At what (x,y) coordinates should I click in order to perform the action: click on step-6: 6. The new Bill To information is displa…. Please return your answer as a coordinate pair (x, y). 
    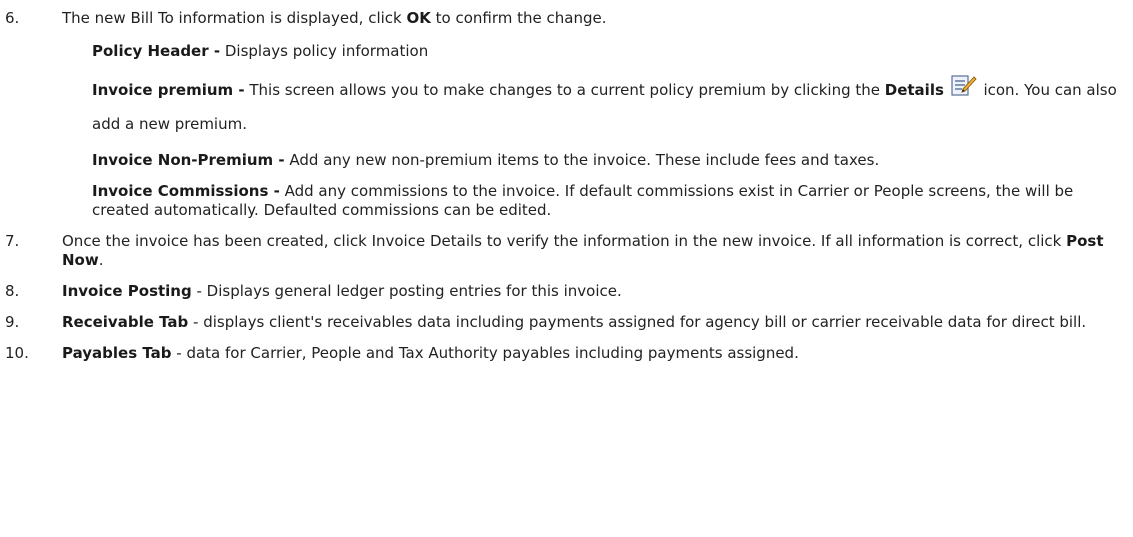
    Looking at the image, I should click on (566, 18).